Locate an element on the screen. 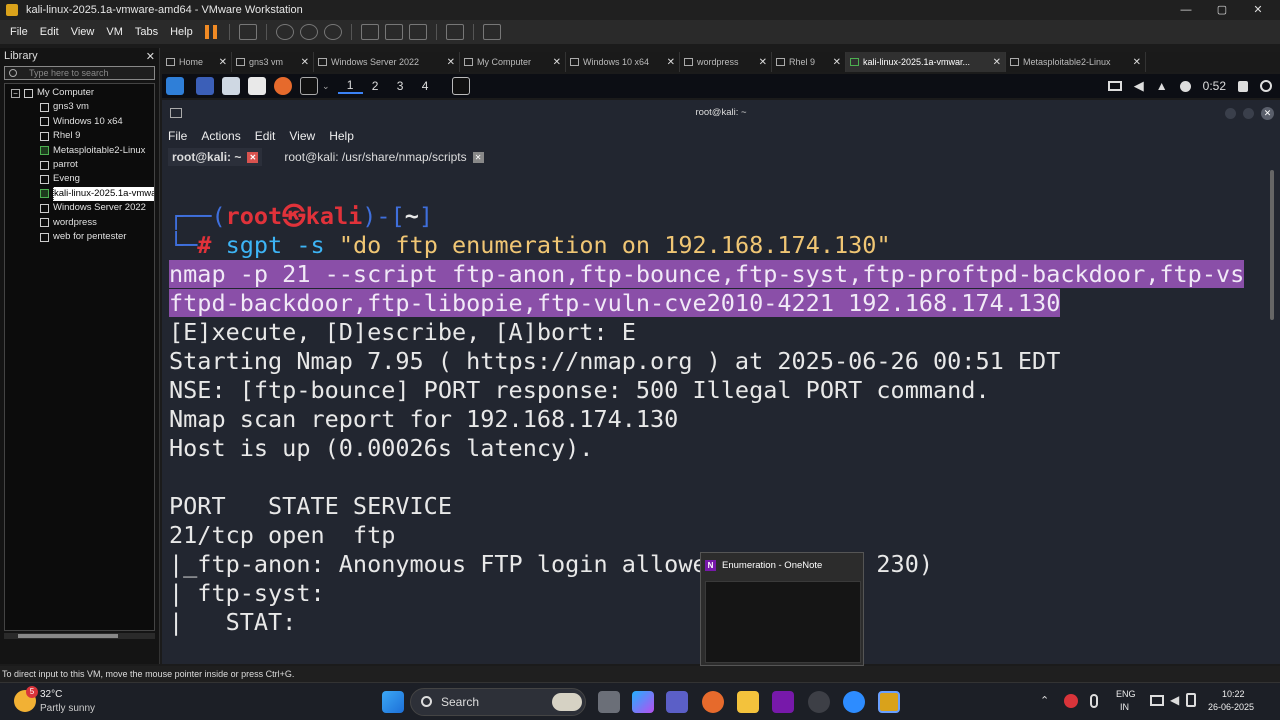  tree-item-rhel9: Rhel 9 is located at coordinates (79, 136).